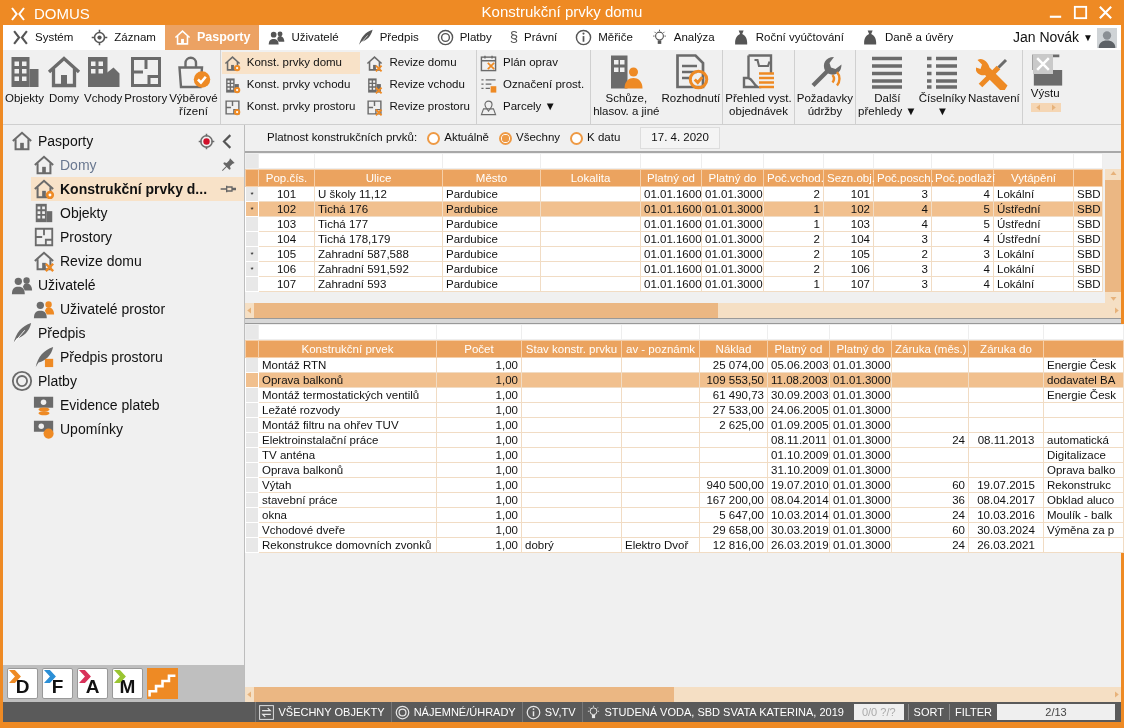 Image resolution: width=1124 pixels, height=728 pixels. I want to click on menu-tab: Roční vyúčtování, so click(788, 37).